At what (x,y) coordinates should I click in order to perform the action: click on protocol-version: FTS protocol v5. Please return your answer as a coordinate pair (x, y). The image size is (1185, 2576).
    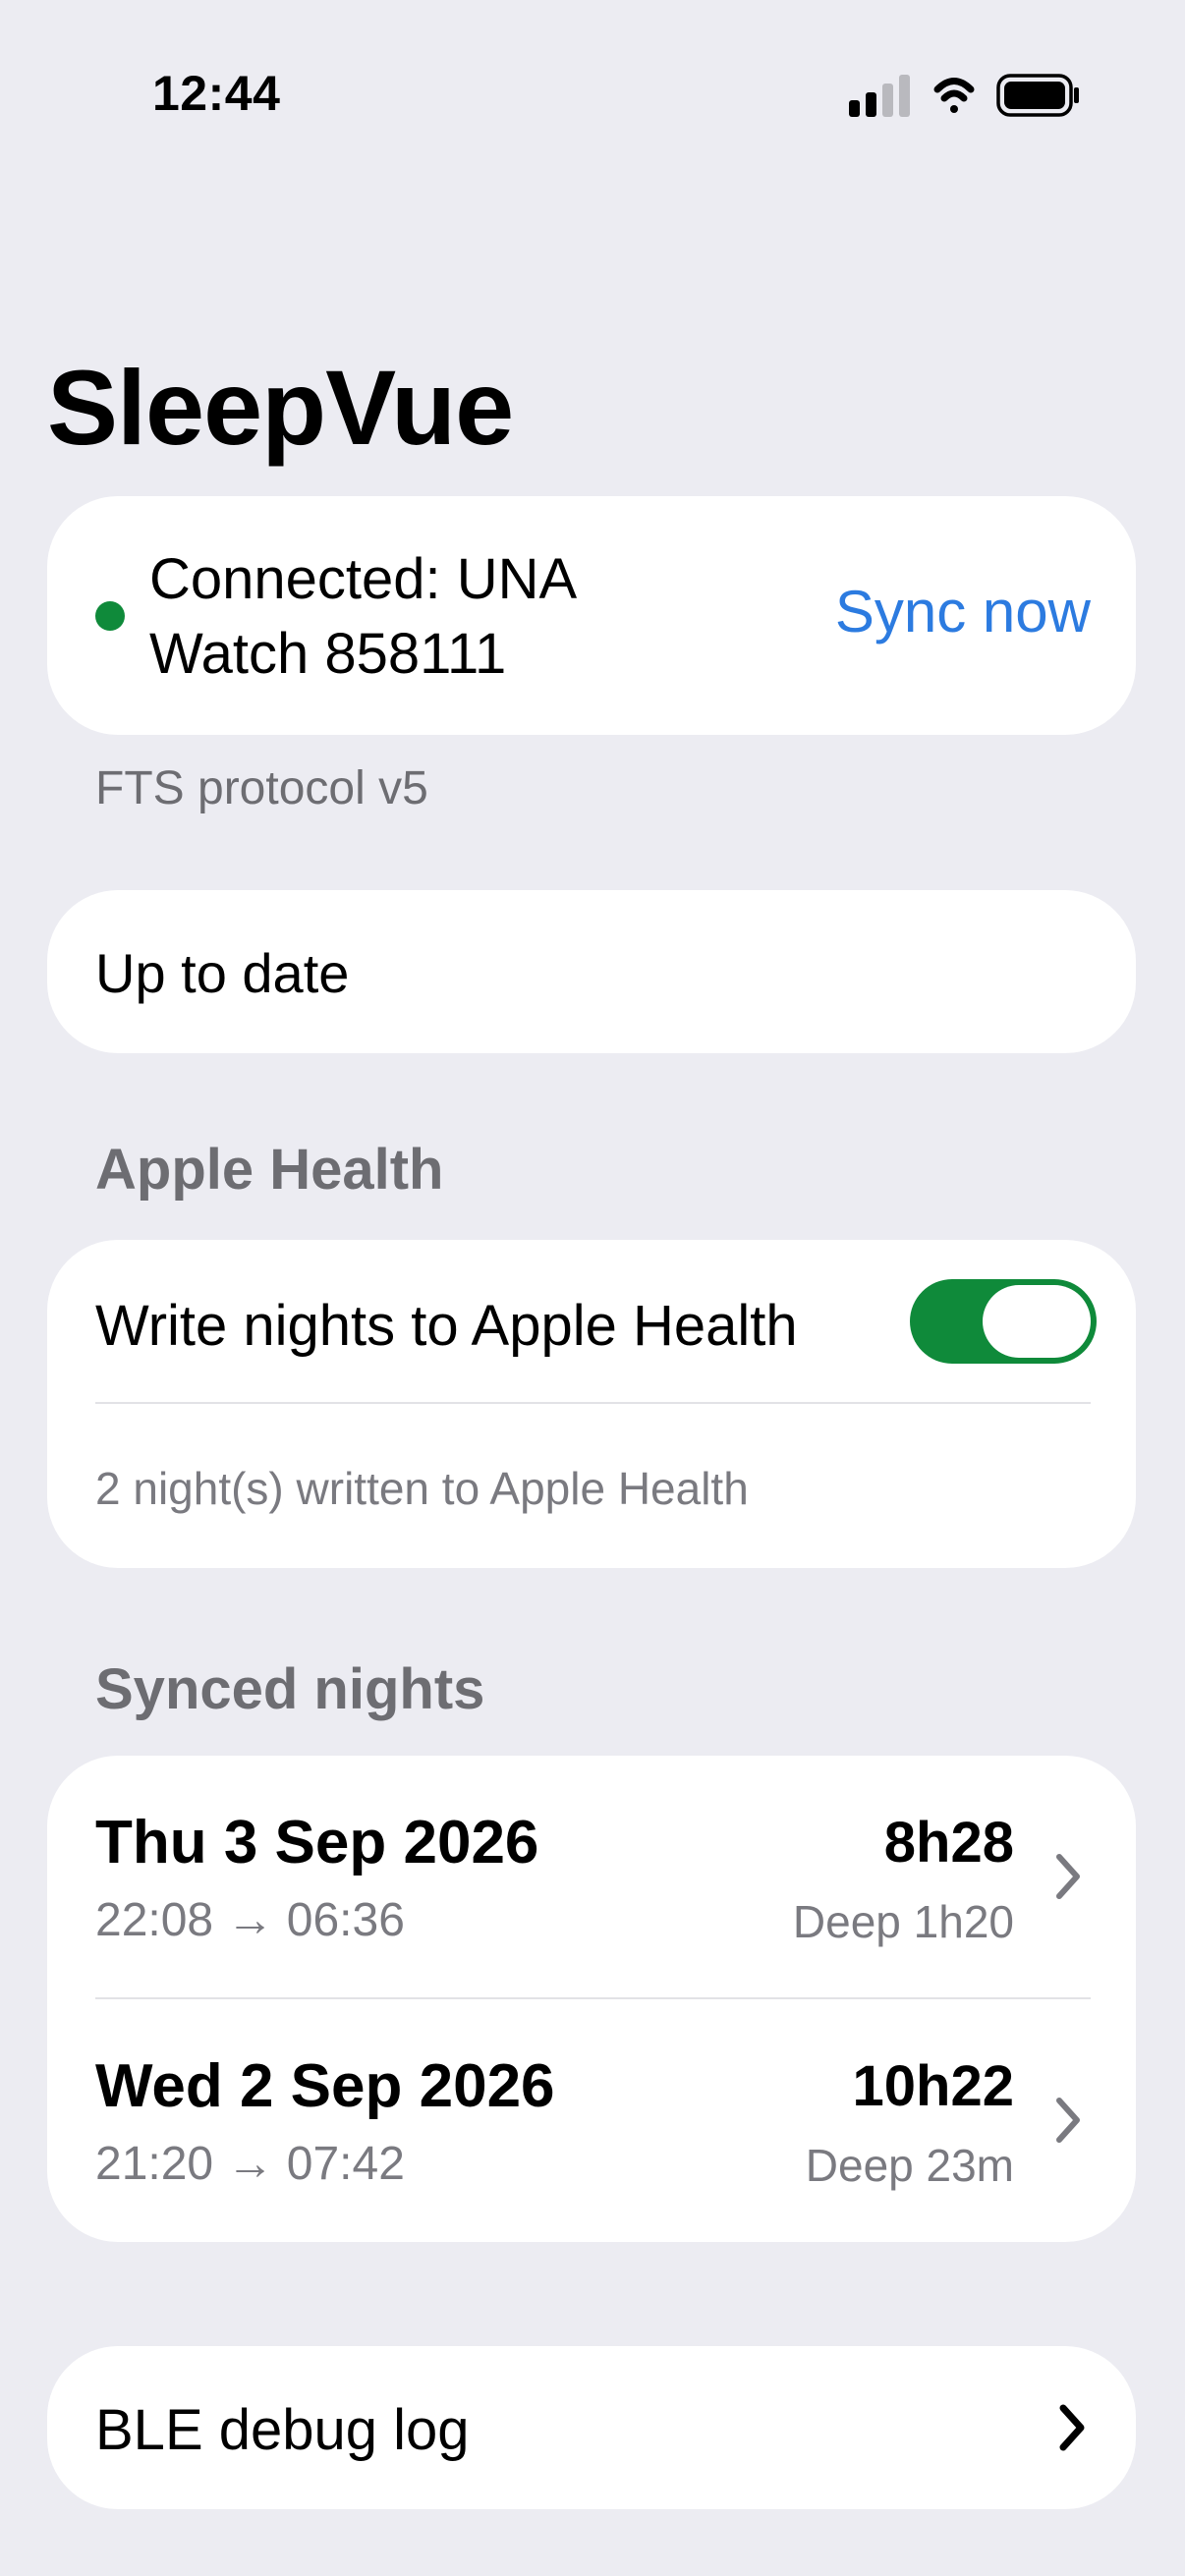
    Looking at the image, I should click on (261, 788).